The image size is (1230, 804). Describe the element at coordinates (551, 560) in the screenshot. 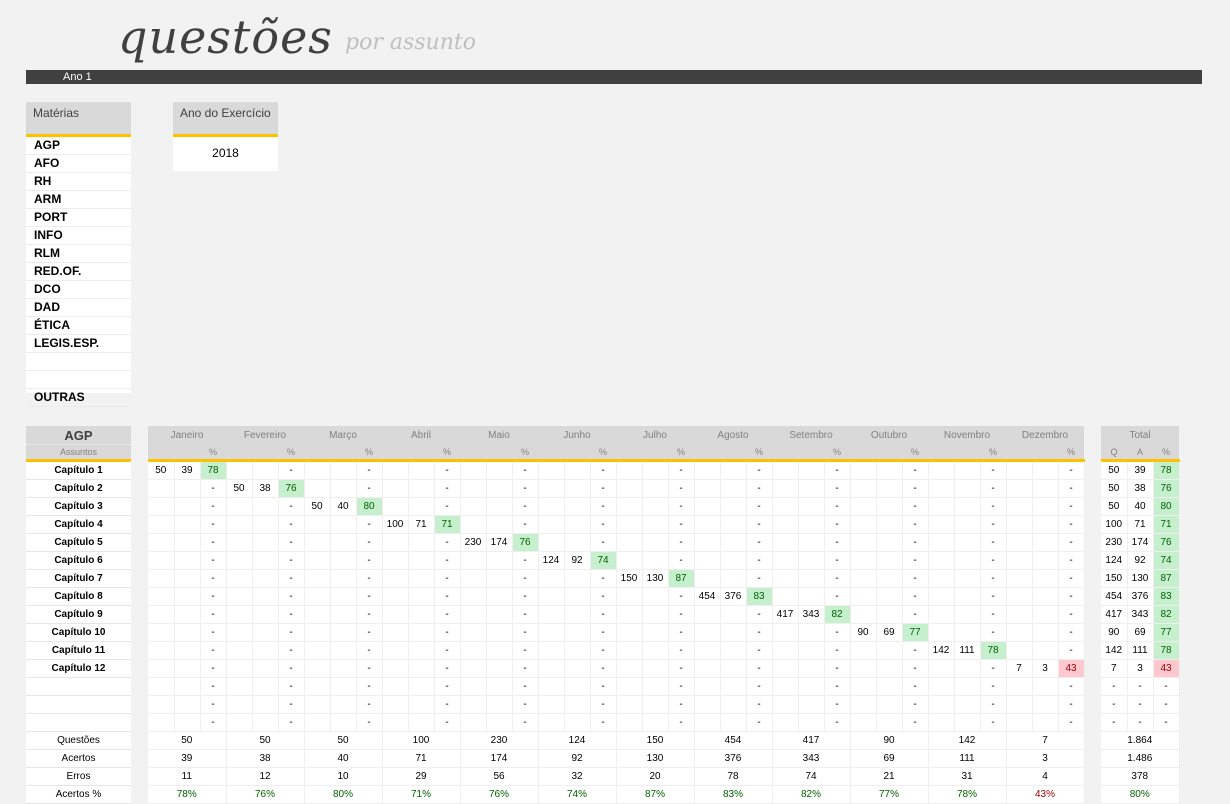

I see `cell-q: 124` at that location.